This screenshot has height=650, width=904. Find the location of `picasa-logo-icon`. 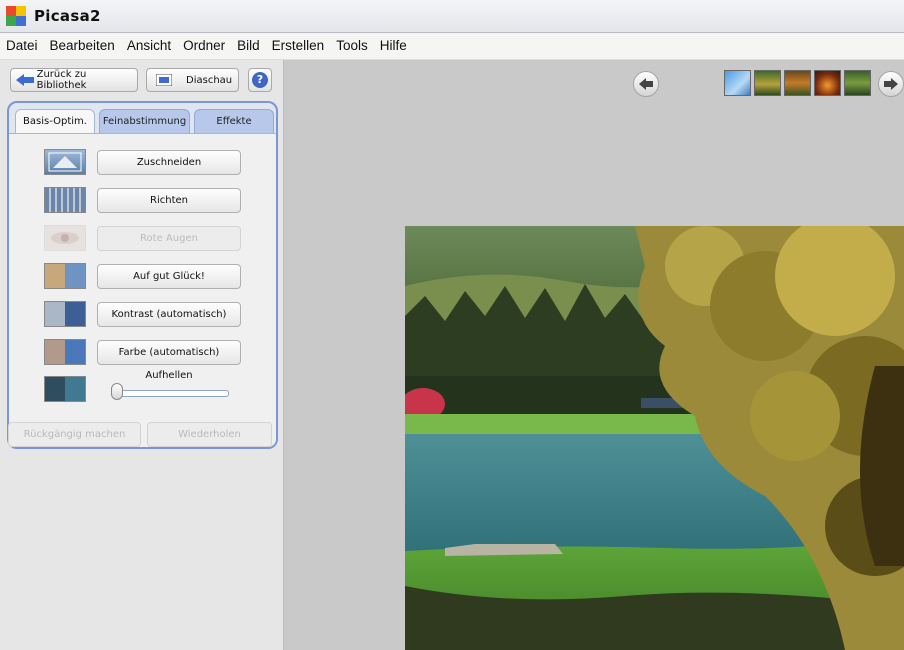

picasa-logo-icon is located at coordinates (16, 16).